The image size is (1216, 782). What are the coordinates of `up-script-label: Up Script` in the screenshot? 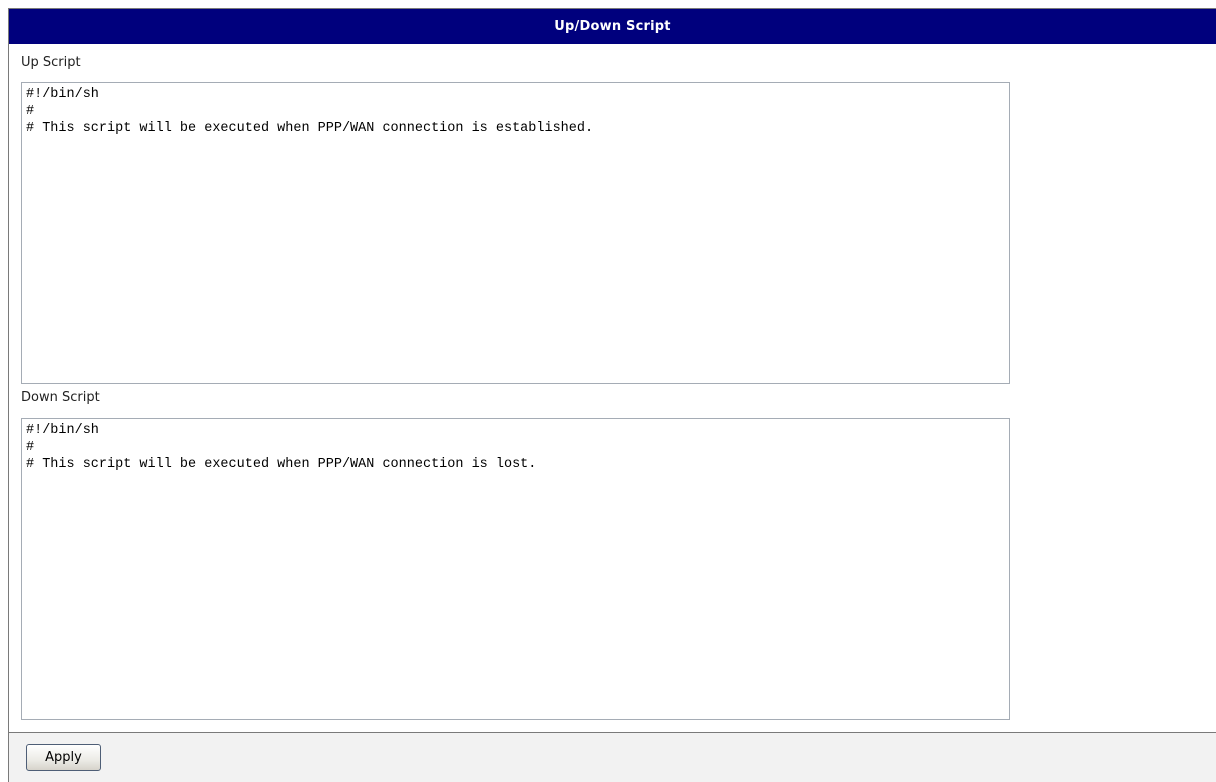 It's located at (51, 62).